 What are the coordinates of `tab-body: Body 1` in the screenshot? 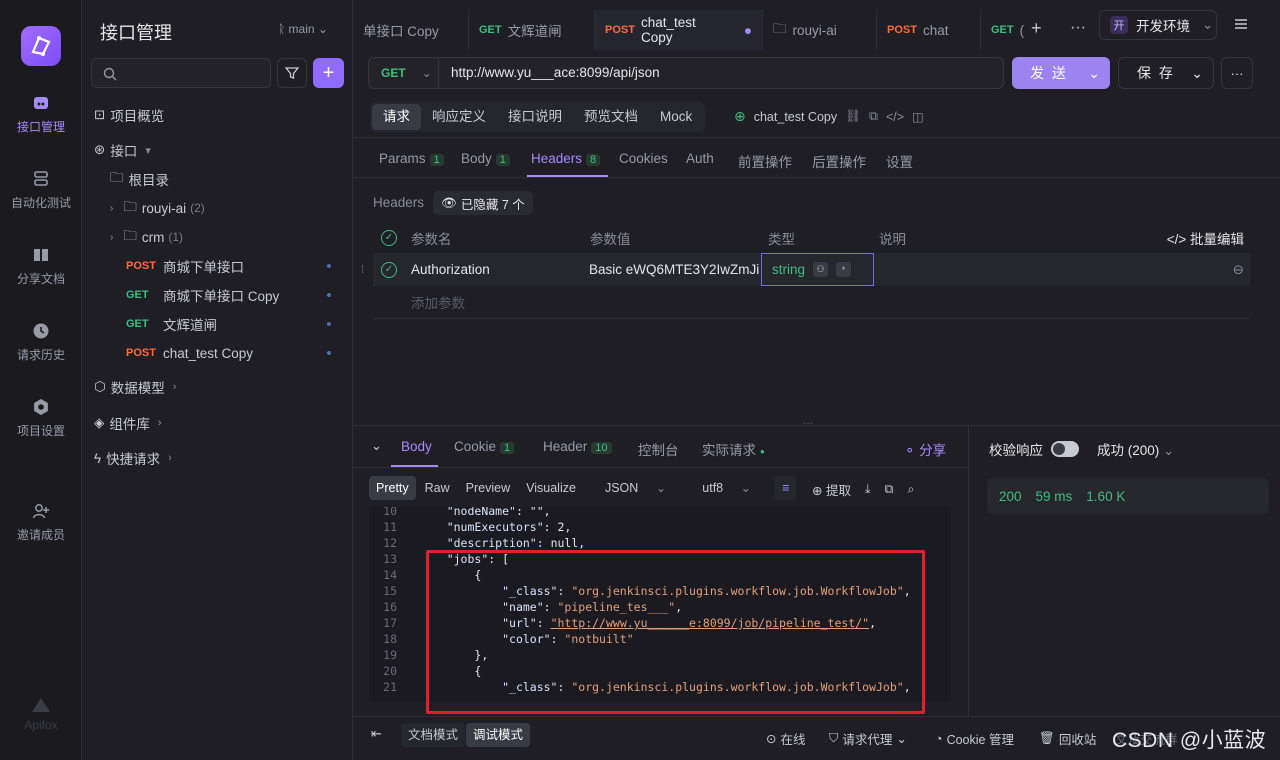 It's located at (485, 158).